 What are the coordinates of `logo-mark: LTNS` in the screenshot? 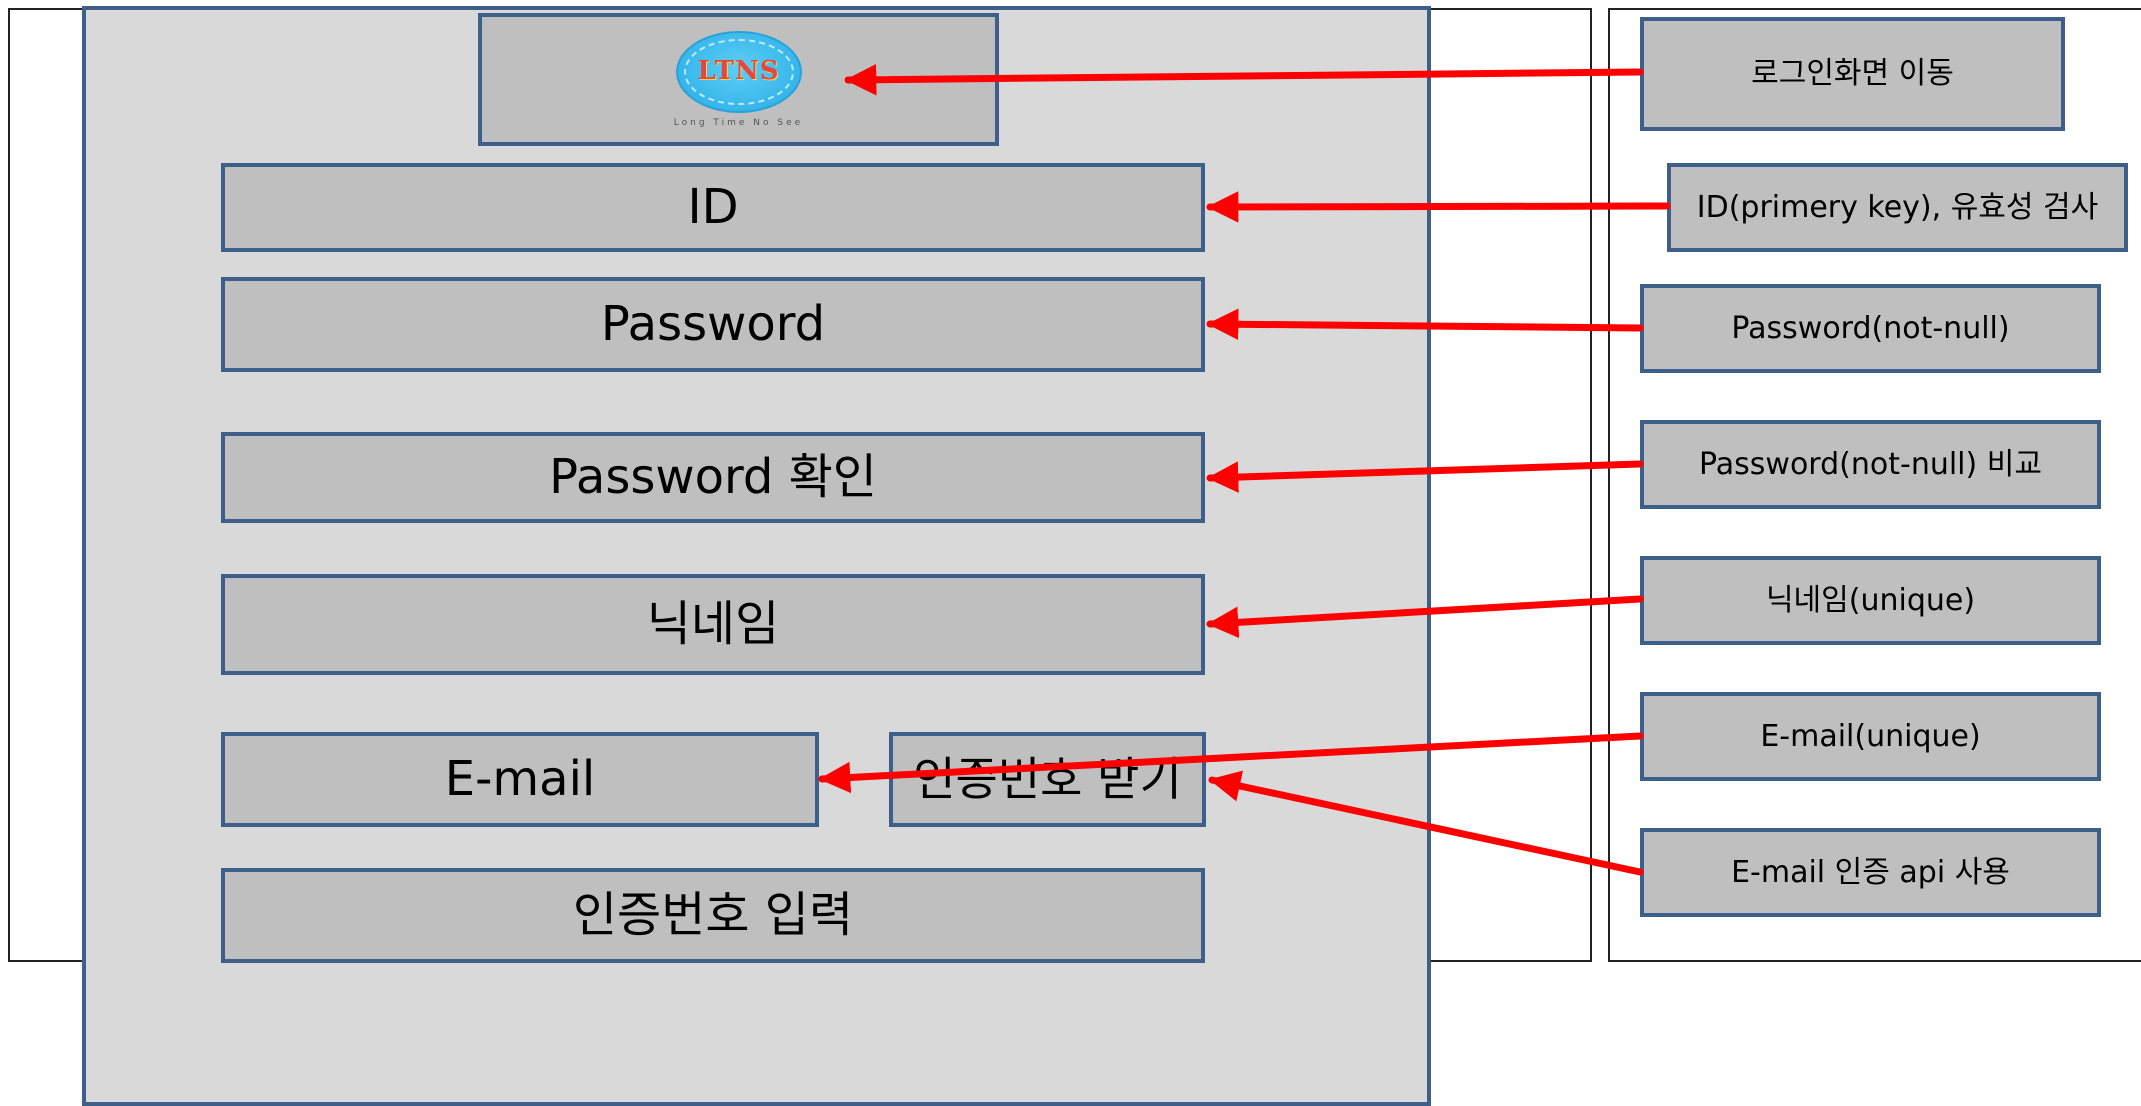 It's located at (738, 71).